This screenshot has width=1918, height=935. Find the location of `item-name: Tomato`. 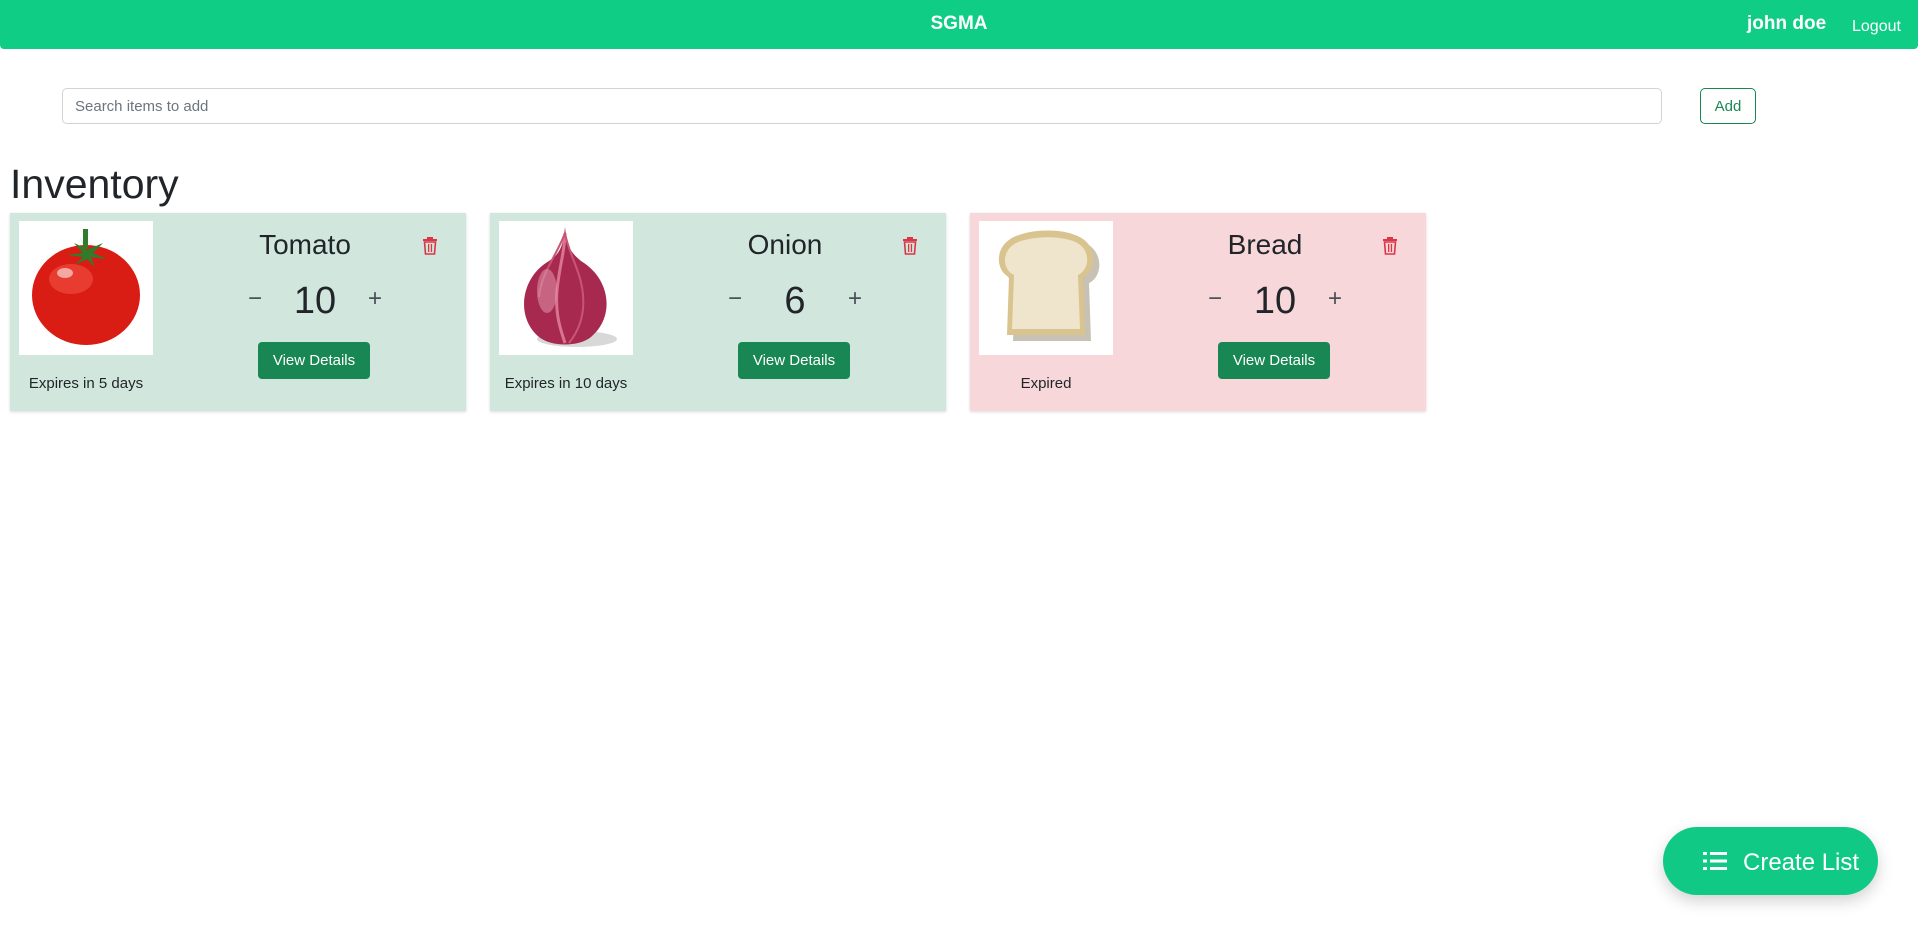

item-name: Tomato is located at coordinates (305, 244).